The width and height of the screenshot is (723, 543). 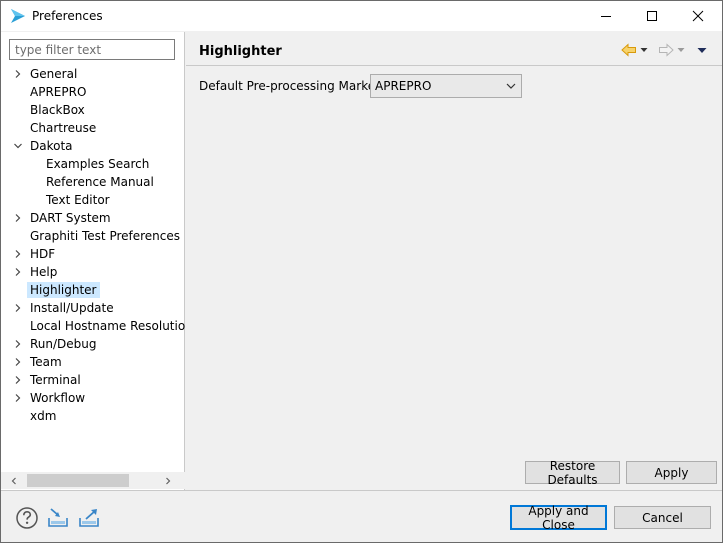 I want to click on forward-arrow-icon, so click(x=666, y=50).